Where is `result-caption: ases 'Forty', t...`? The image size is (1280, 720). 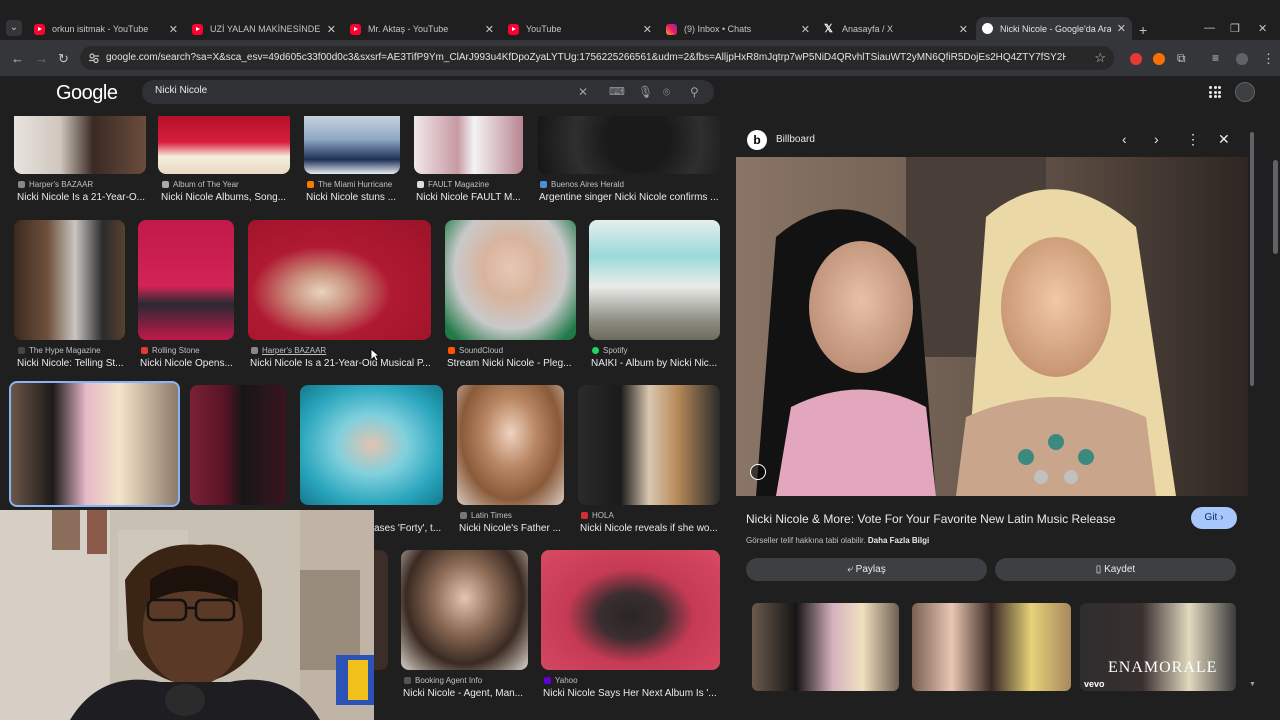 result-caption: ases 'Forty', t... is located at coordinates (409, 528).